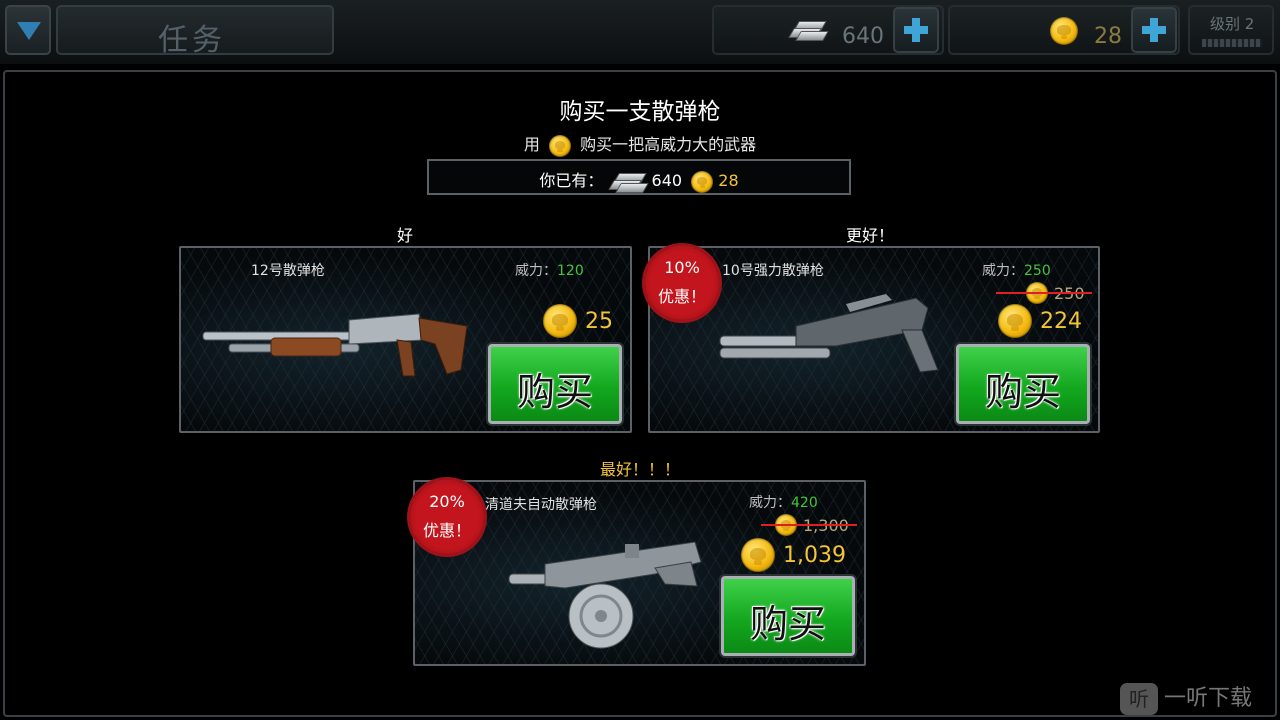  Describe the element at coordinates (1154, 30) in the screenshot. I see `add-gold-button` at that location.